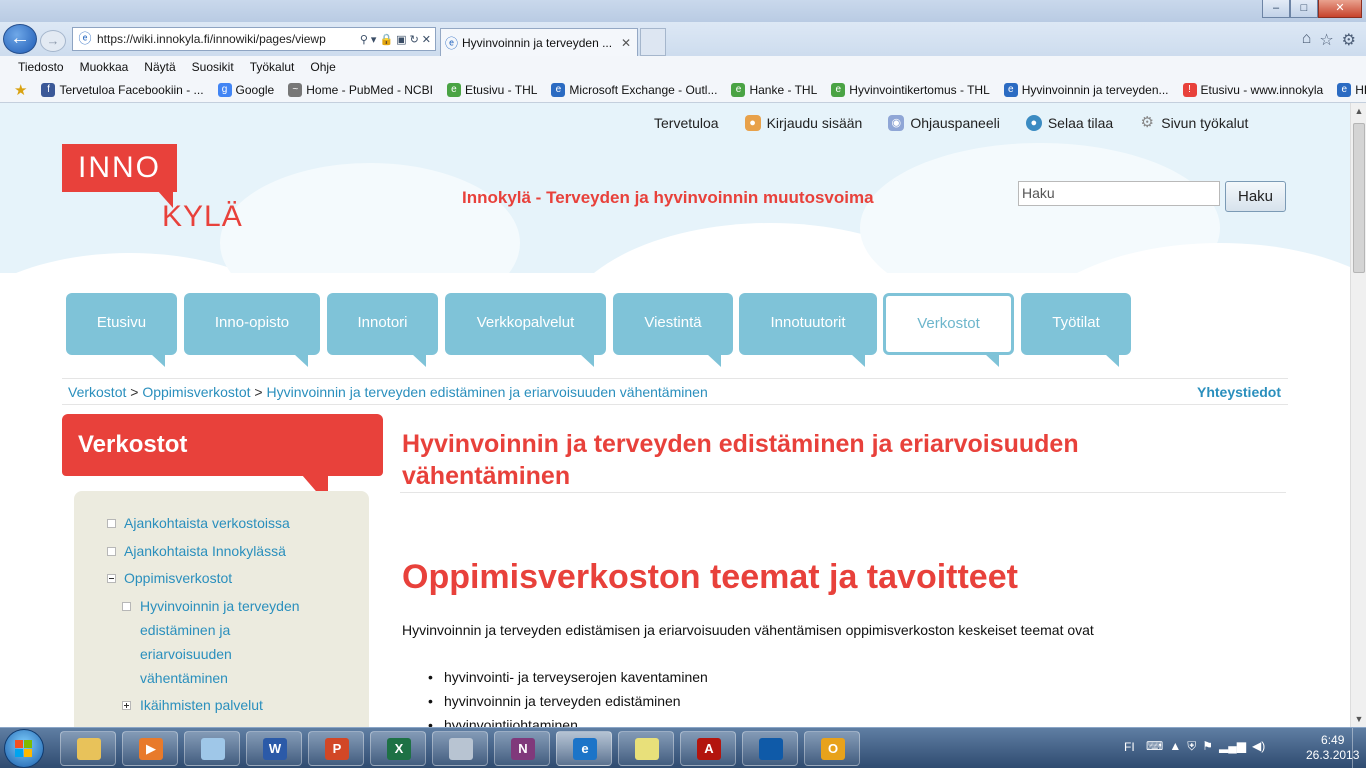 Image resolution: width=1366 pixels, height=768 pixels. Describe the element at coordinates (252, 330) in the screenshot. I see `tab-inno-opisto: Inno-opisto` at that location.